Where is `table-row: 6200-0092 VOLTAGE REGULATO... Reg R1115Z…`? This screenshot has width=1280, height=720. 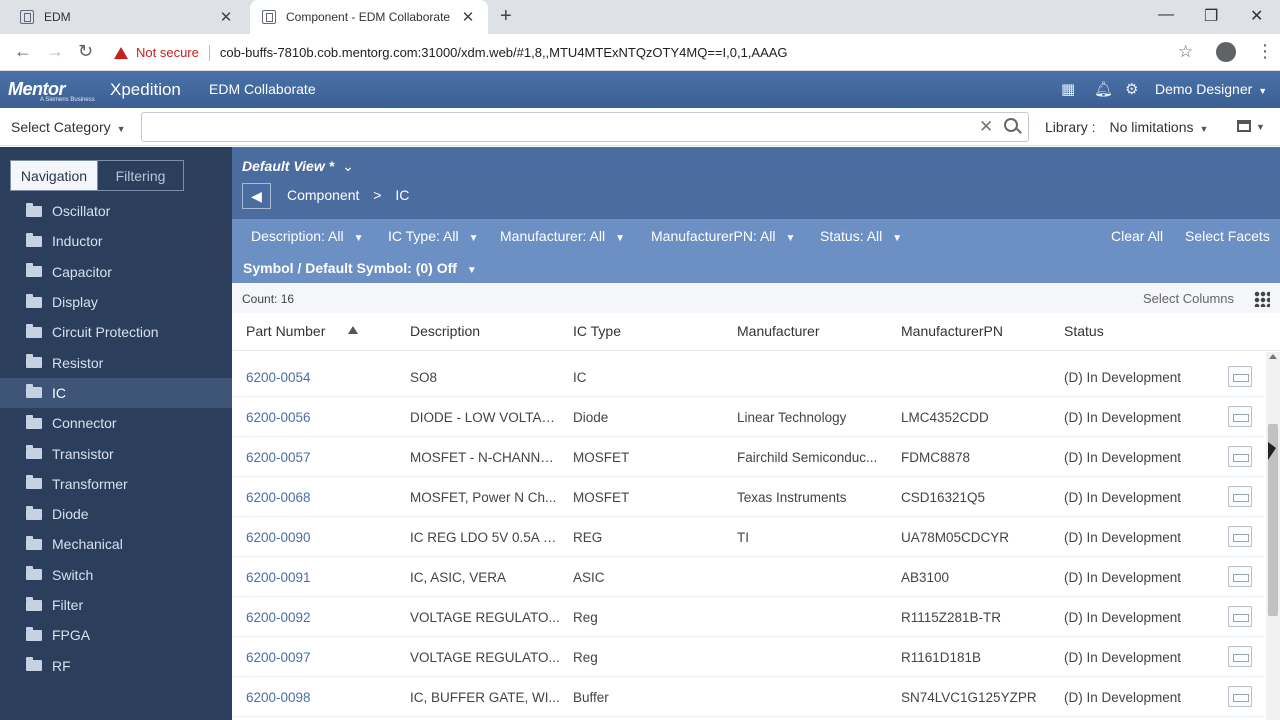 table-row: 6200-0092 VOLTAGE REGULATO... Reg R1115Z… is located at coordinates (748, 617).